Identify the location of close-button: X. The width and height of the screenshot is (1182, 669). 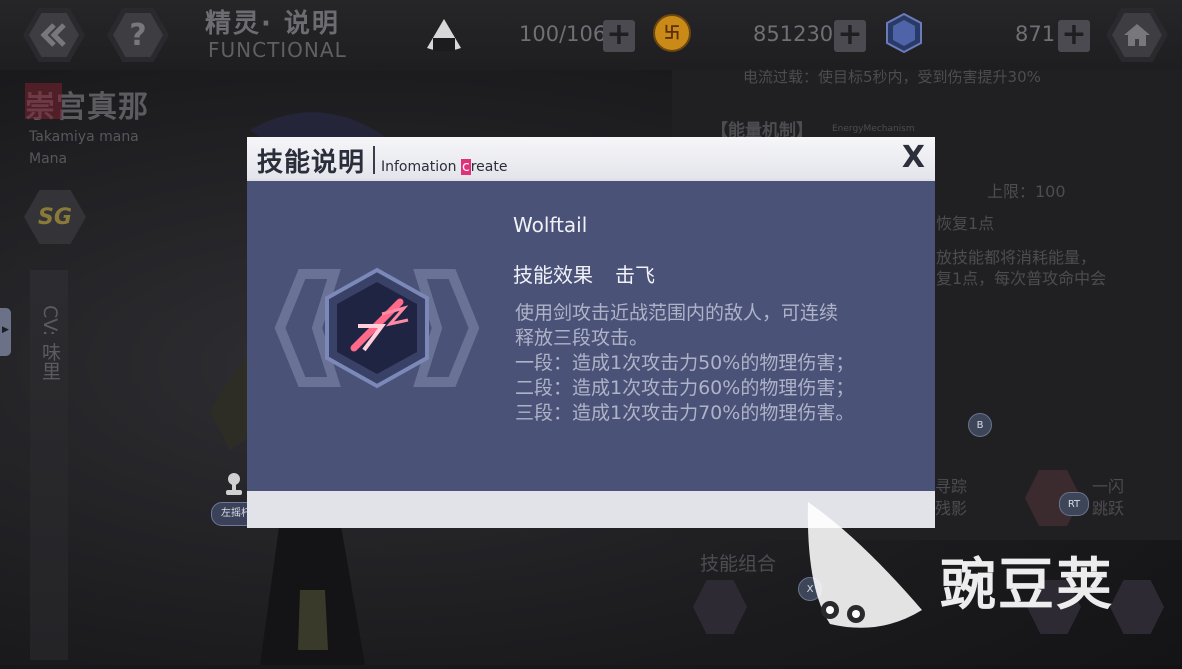
(913, 157).